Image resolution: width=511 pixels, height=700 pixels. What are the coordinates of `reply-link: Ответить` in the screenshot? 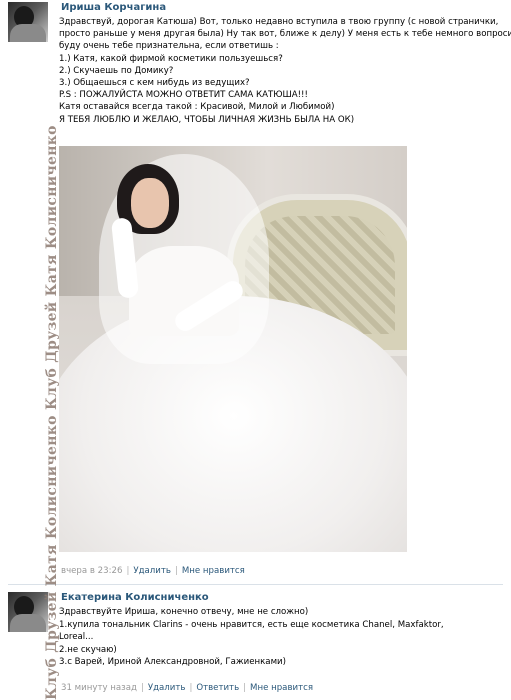 It's located at (217, 688).